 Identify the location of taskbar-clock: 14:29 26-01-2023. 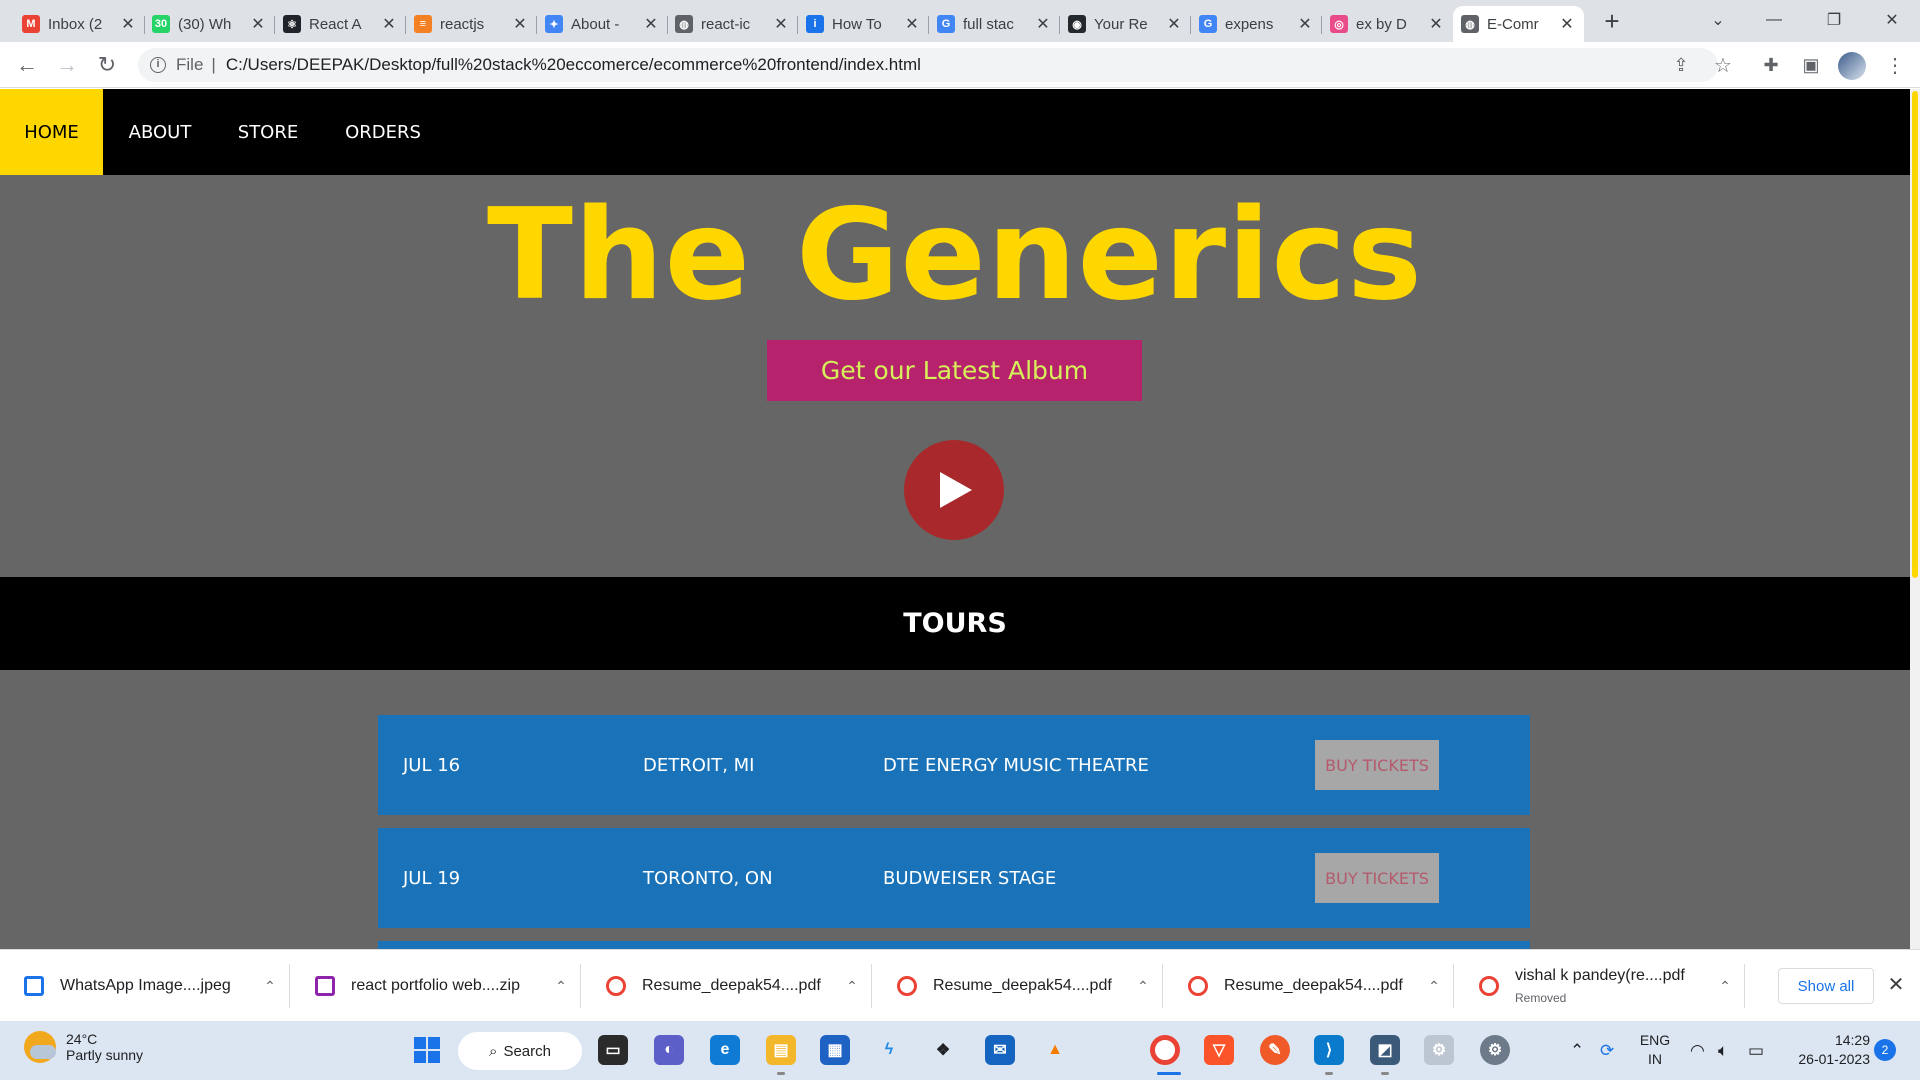
(1830, 1050).